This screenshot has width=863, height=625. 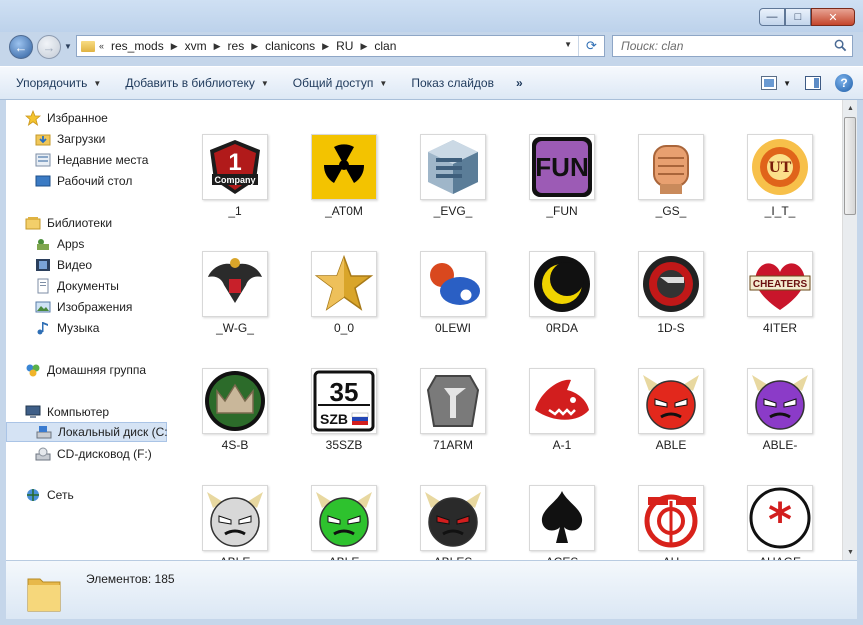 What do you see at coordinates (86, 495) in the screenshot?
I see `nav-network: Сеть` at bounding box center [86, 495].